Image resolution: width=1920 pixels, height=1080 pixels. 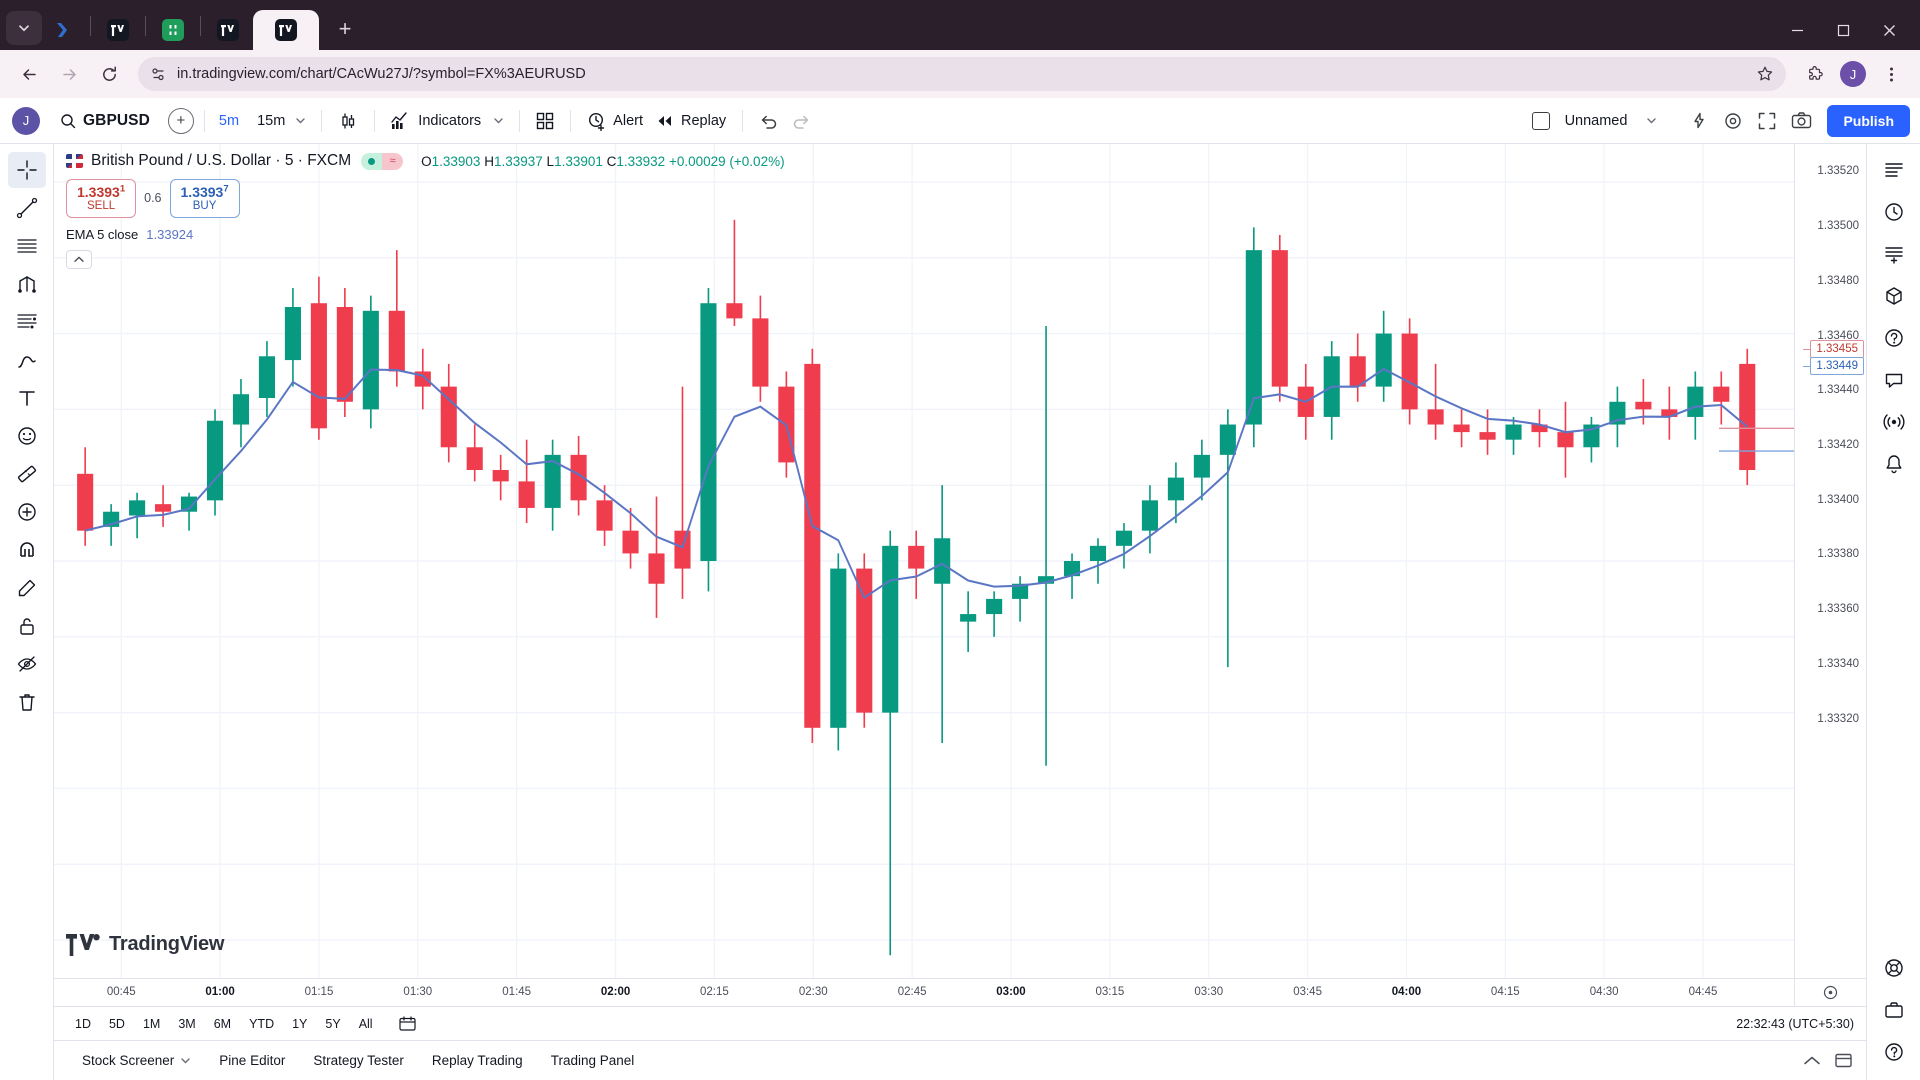 What do you see at coordinates (252, 1061) in the screenshot?
I see `footer-tab-pine-editor: Pine Editor` at bounding box center [252, 1061].